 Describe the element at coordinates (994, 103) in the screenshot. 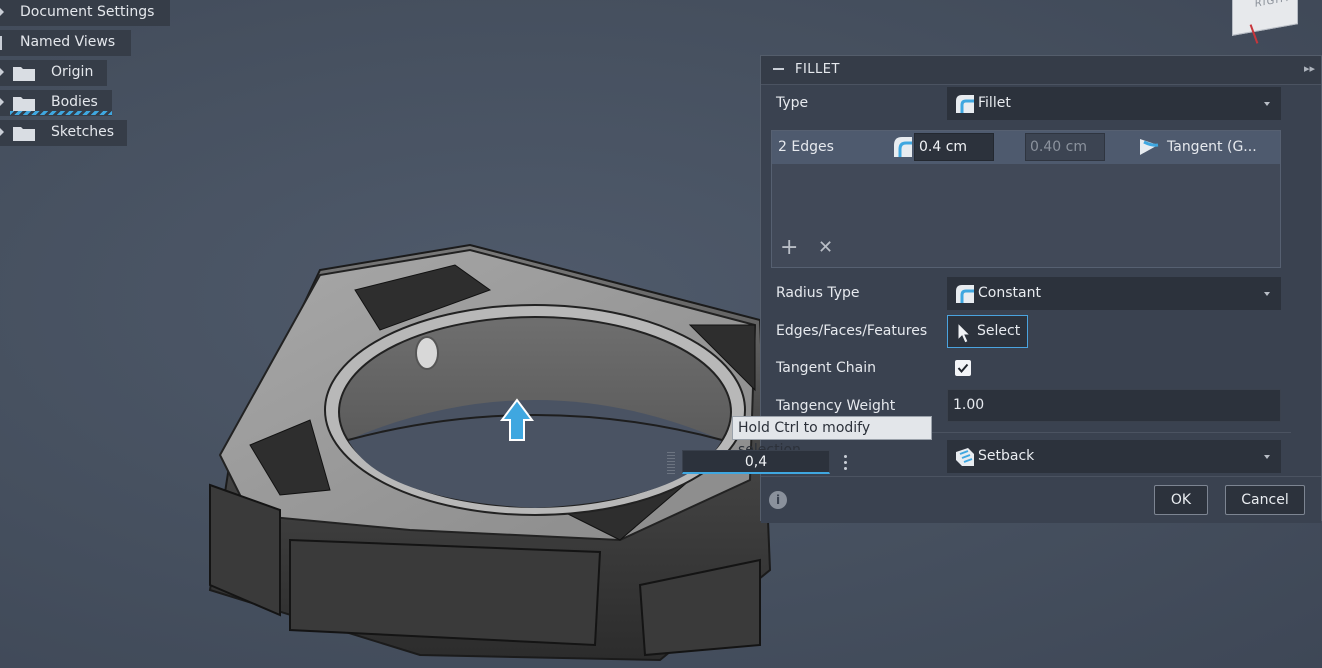

I see `type-value: Fillet` at that location.